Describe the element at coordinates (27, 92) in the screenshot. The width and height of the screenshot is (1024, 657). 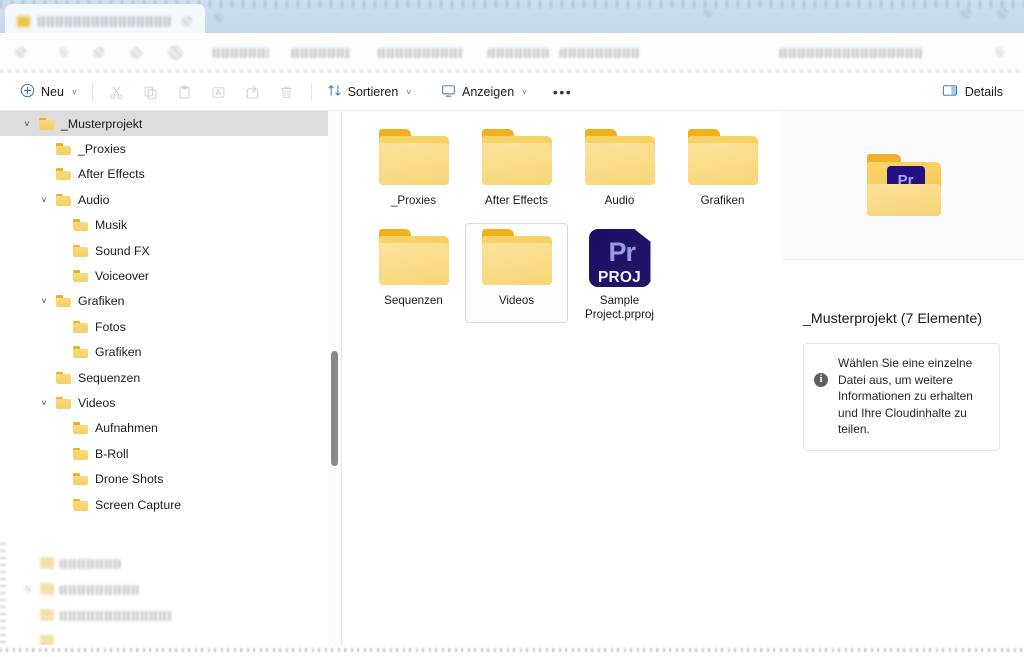
I see `plus-circle-icon` at that location.